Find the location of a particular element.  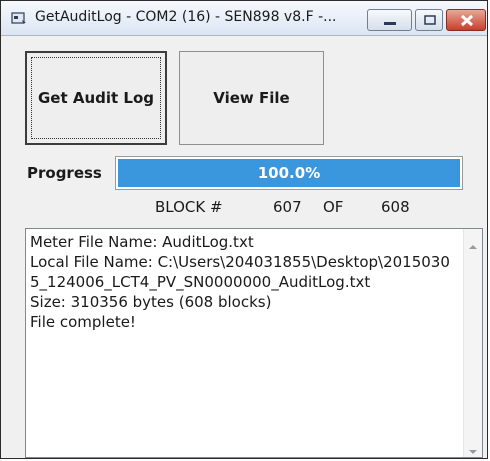

focus-rectangle is located at coordinates (96, 98).